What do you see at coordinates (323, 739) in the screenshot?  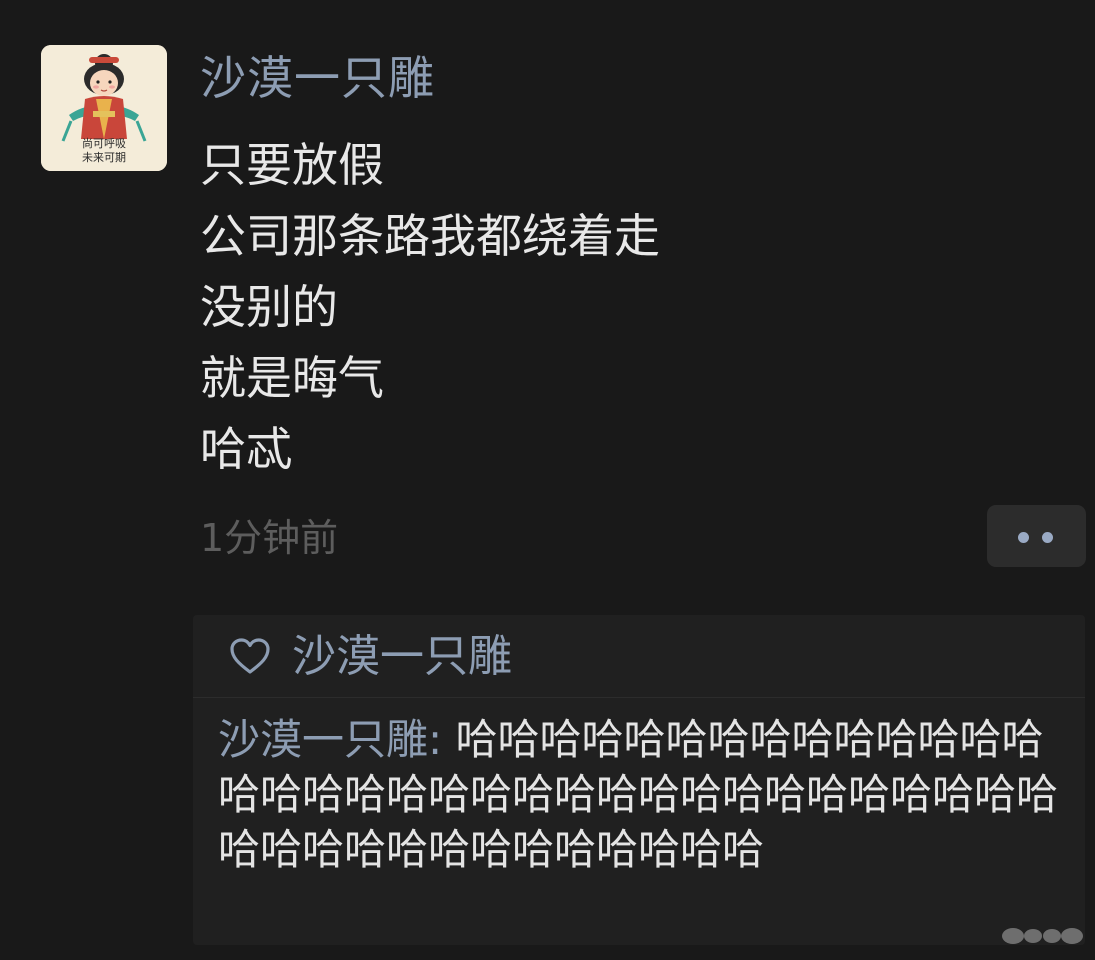 I see `comment-author: 沙漠一只雕` at bounding box center [323, 739].